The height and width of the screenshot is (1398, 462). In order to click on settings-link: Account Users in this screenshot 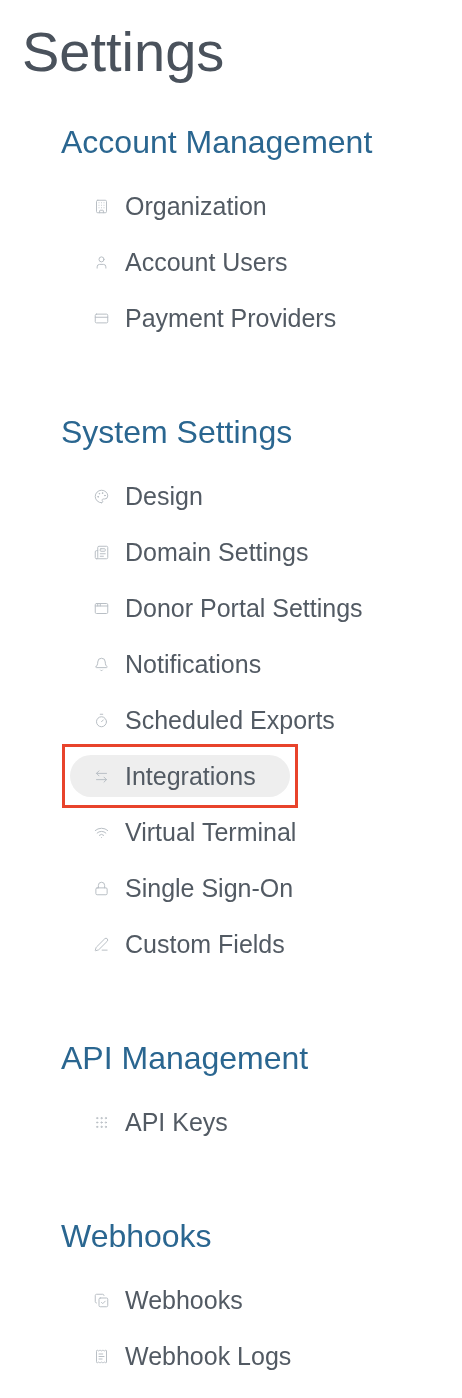, I will do `click(196, 262)`.